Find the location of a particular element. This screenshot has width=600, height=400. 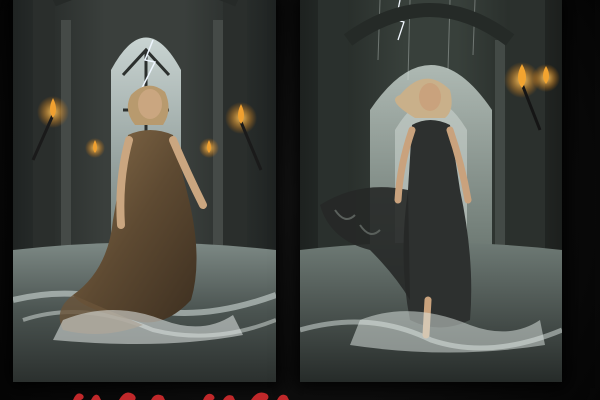

cropped-red-caption is located at coordinates (185, 393).